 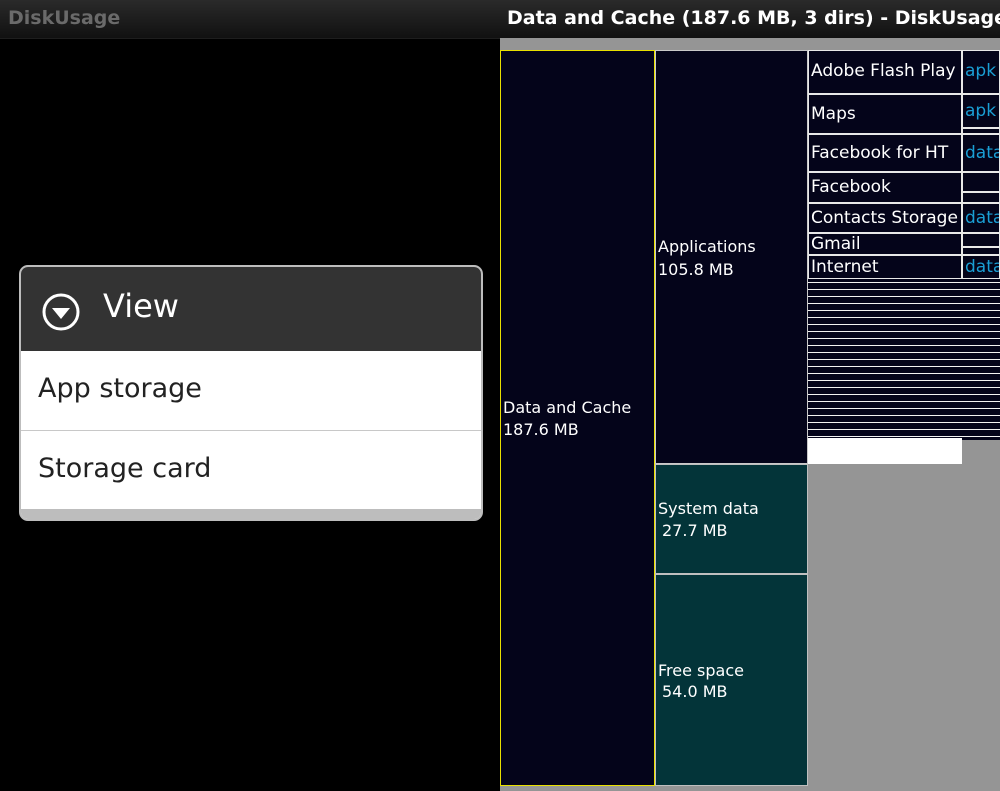 What do you see at coordinates (141, 306) in the screenshot?
I see `dialog-title: View` at bounding box center [141, 306].